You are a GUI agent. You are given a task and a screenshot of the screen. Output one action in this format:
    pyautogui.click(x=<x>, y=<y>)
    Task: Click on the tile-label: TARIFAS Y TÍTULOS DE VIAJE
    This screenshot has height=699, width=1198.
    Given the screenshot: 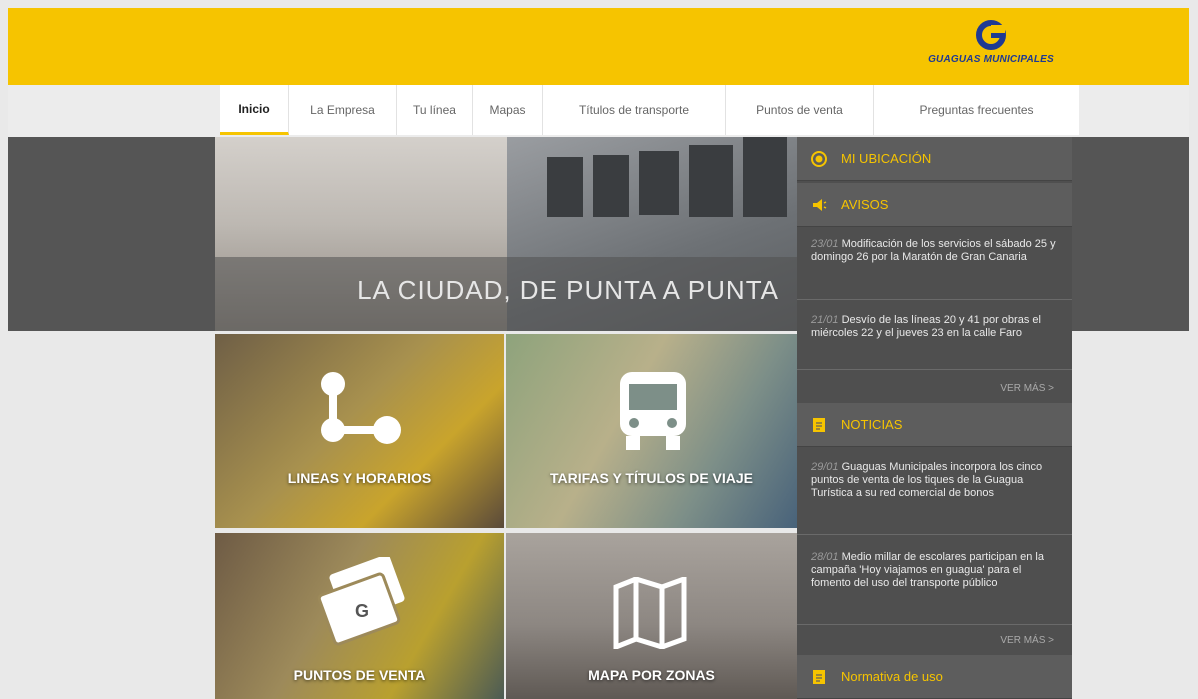 What is the action you would take?
    pyautogui.click(x=651, y=478)
    